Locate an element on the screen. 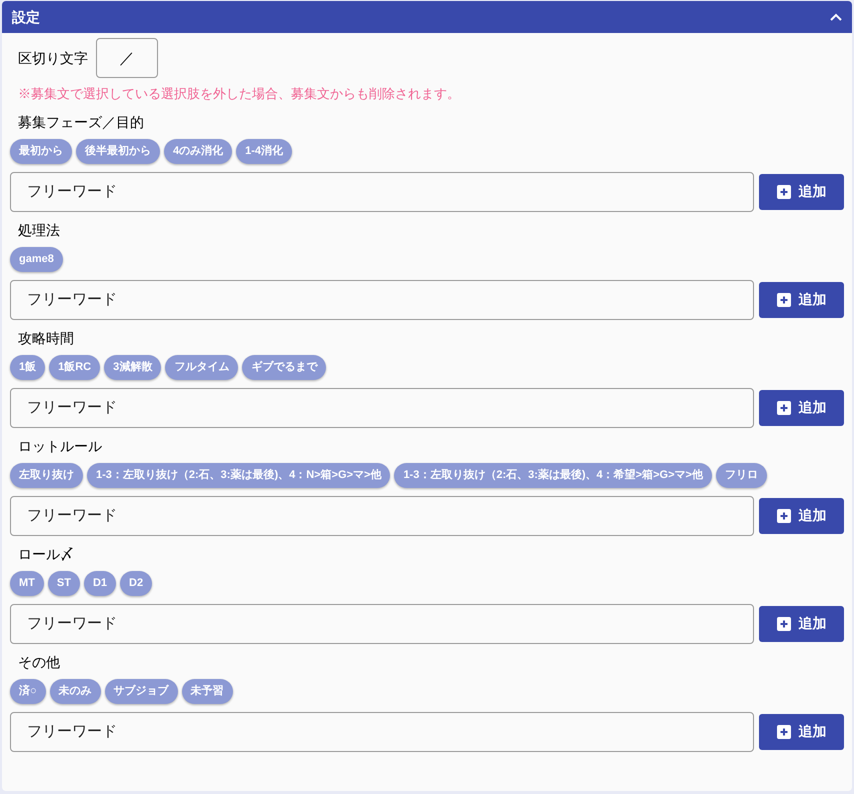 The image size is (854, 794). option-chip: 未予習 is located at coordinates (207, 691).